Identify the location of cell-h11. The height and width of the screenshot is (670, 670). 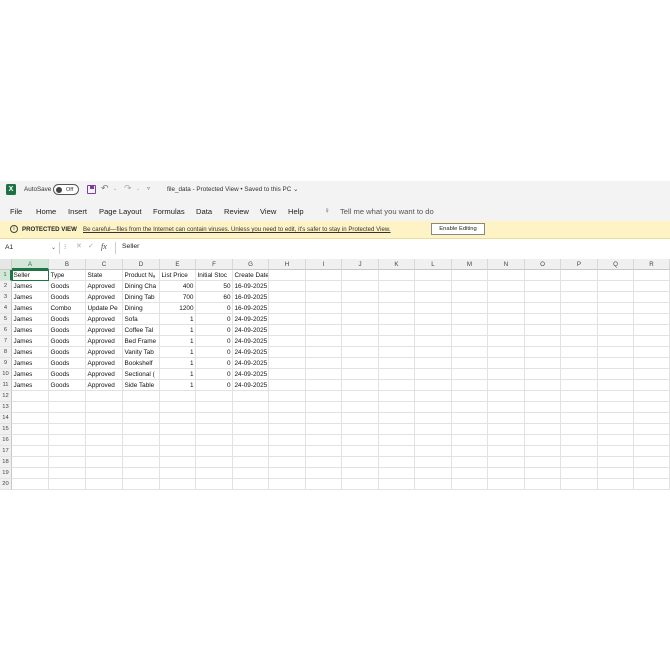
(287, 385).